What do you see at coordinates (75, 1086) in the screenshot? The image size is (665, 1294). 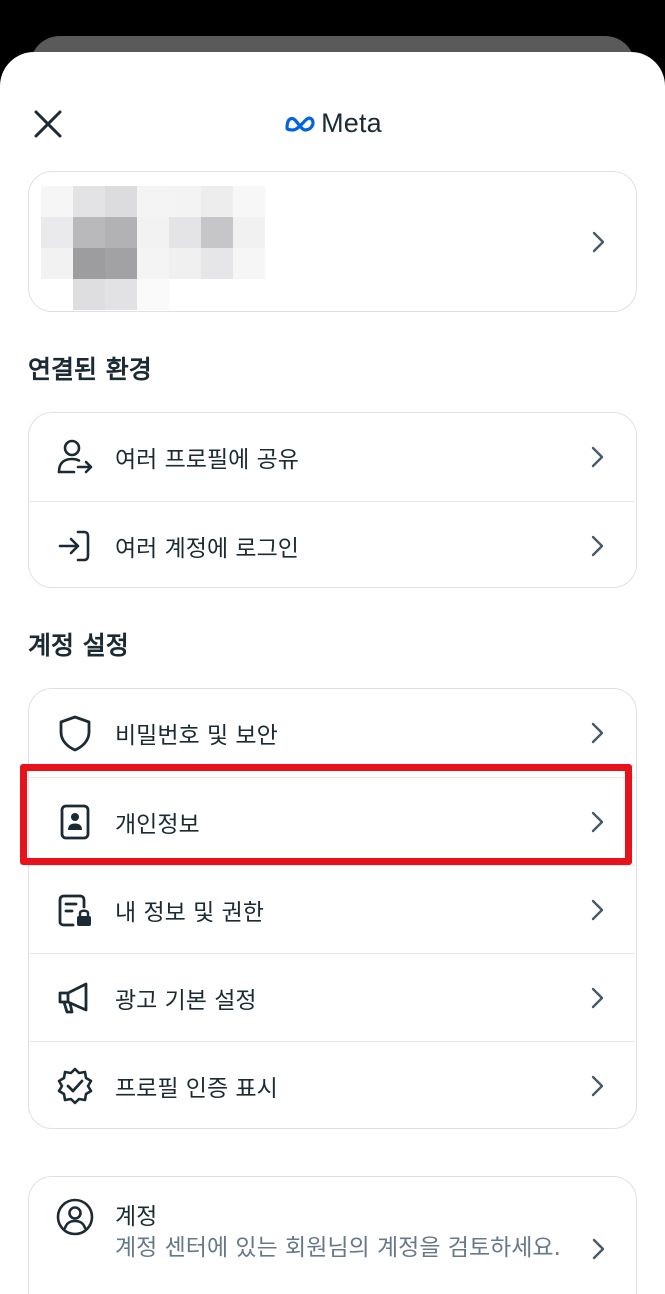 I see `verified-badge-icon` at bounding box center [75, 1086].